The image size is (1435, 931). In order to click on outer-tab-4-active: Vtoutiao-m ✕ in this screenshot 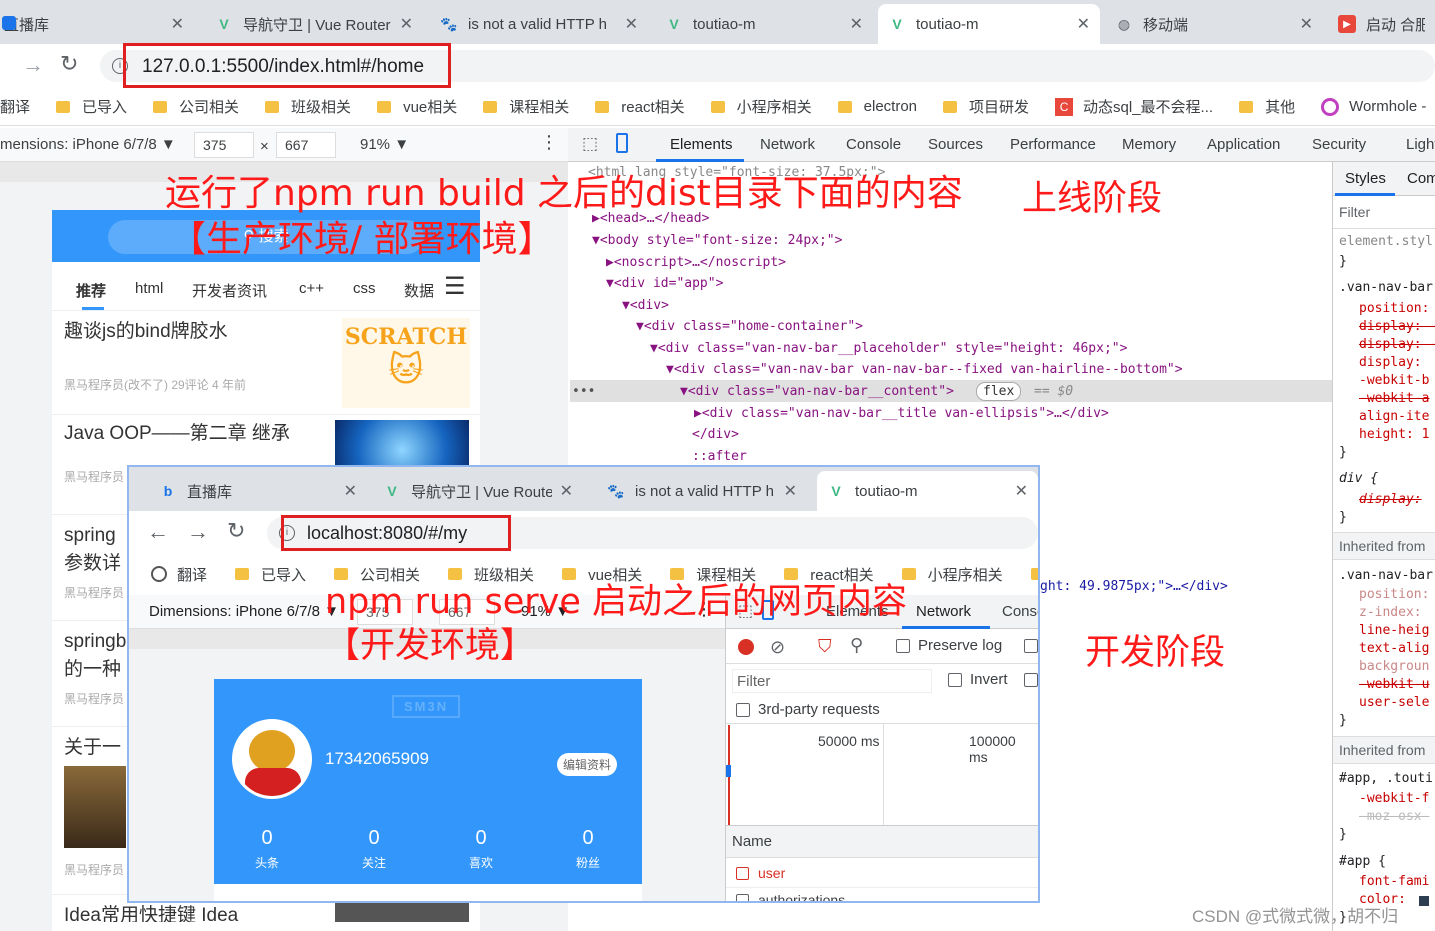, I will do `click(989, 24)`.